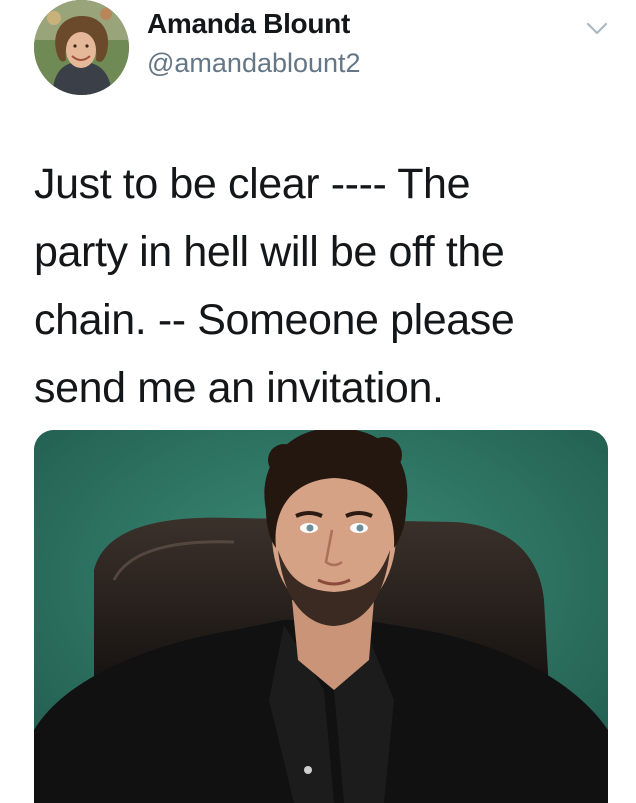 The image size is (636, 803). What do you see at coordinates (269, 252) in the screenshot?
I see `tweet-text-line: party in hell will be off the` at bounding box center [269, 252].